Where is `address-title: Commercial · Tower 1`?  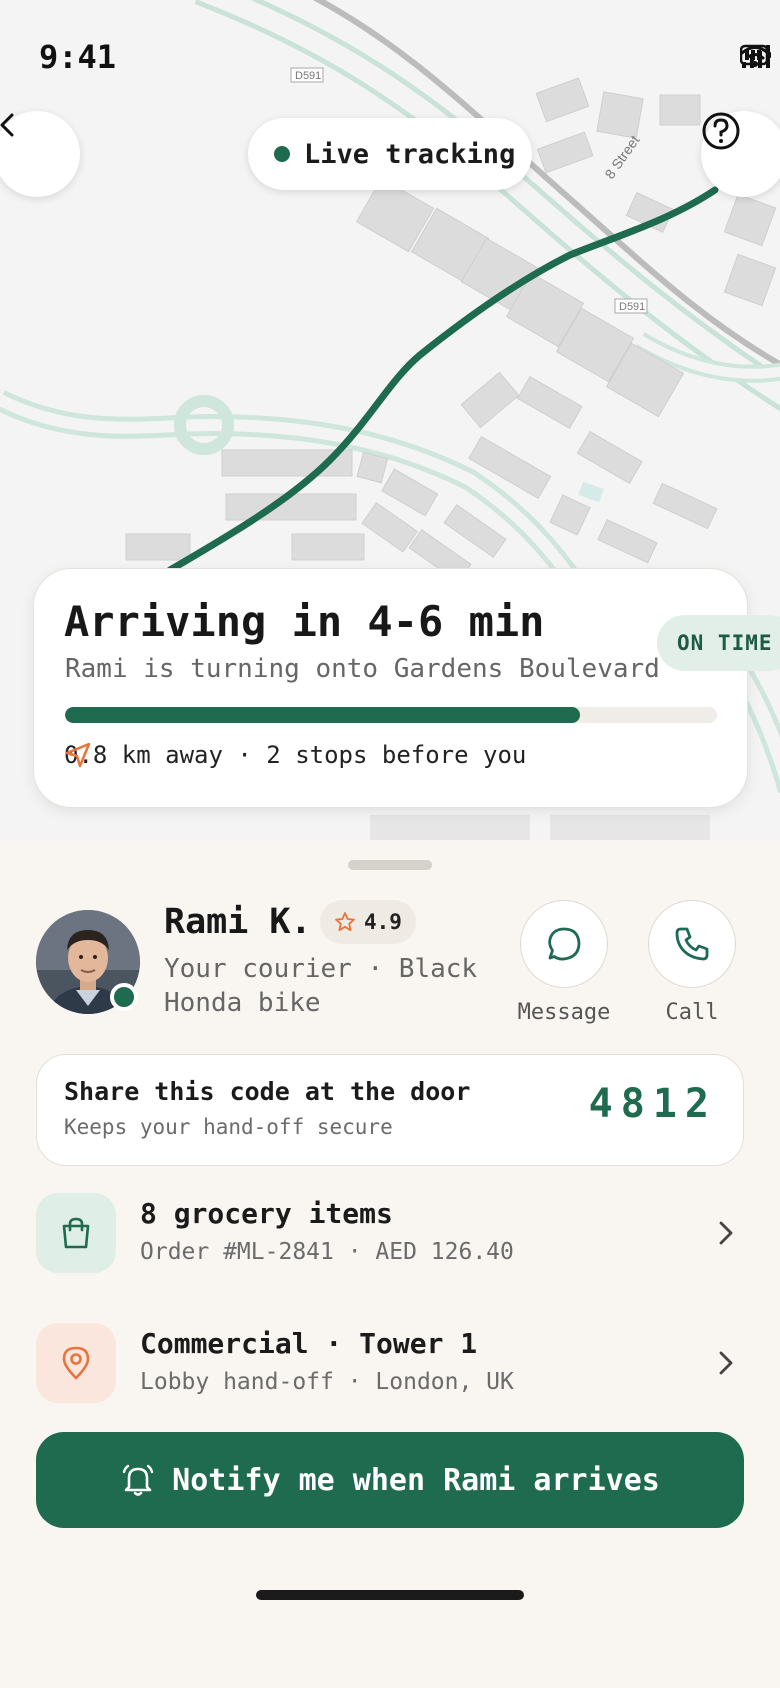 address-title: Commercial · Tower 1 is located at coordinates (309, 1343).